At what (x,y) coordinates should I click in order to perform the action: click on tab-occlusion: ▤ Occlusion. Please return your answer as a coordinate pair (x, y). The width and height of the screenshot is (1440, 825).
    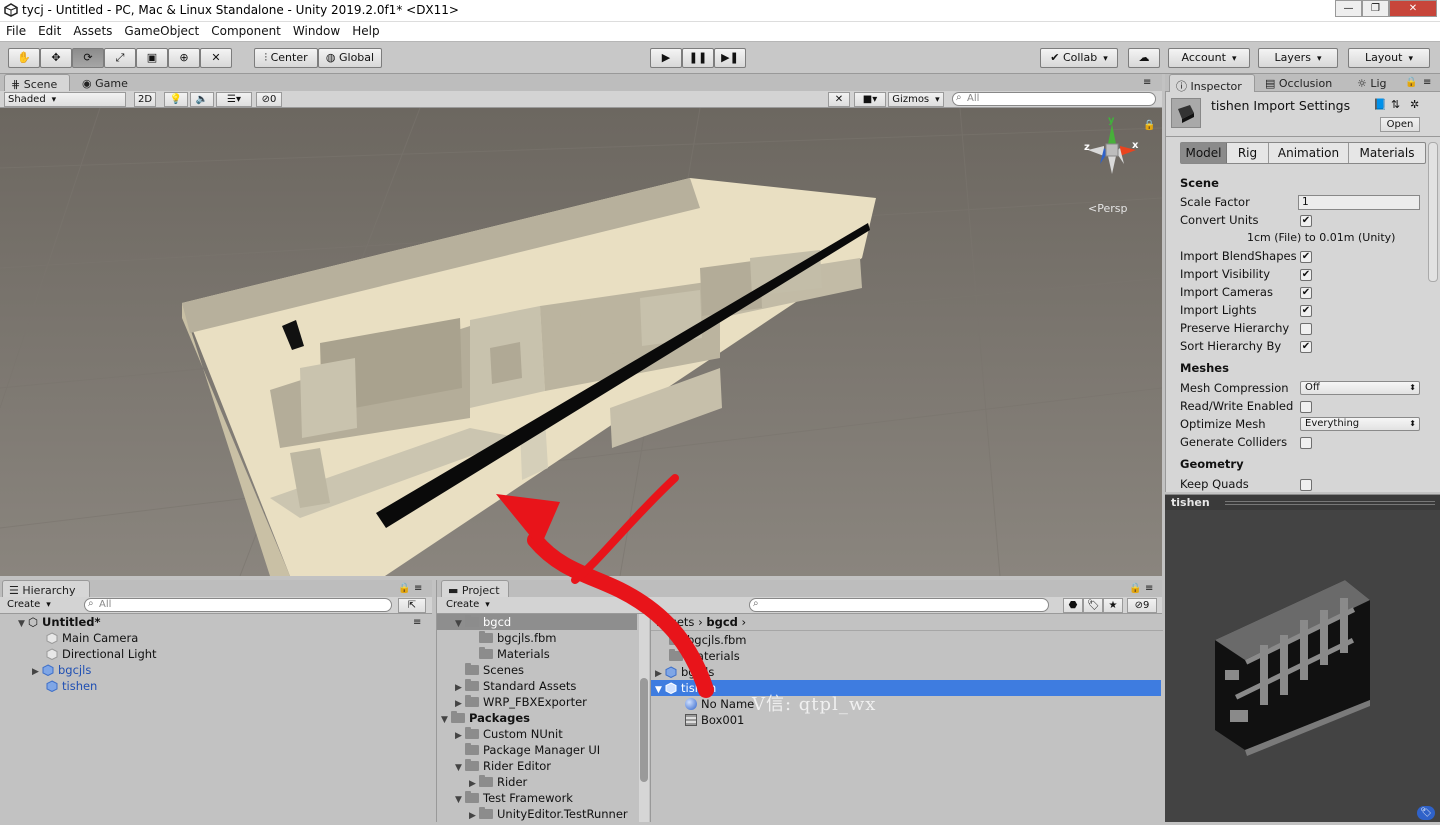
    Looking at the image, I should click on (1304, 83).